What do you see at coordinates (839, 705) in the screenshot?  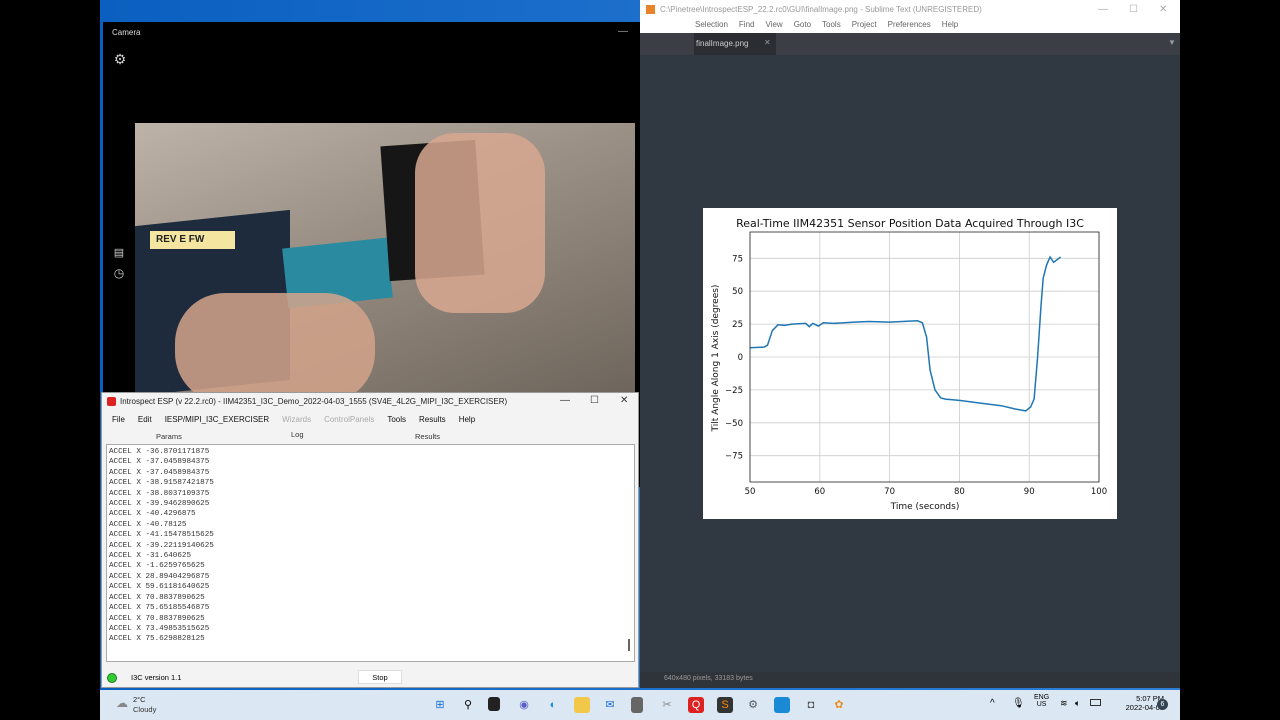 I see `app2-taskbar-icon: ✿` at bounding box center [839, 705].